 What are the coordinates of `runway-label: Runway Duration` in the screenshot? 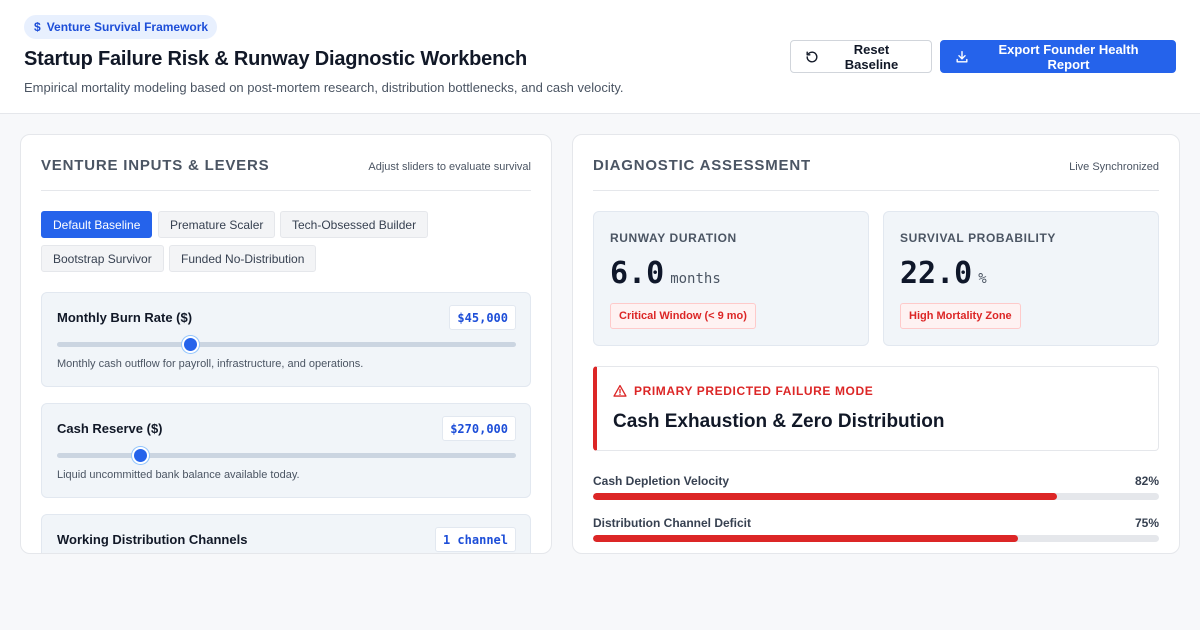 It's located at (673, 238).